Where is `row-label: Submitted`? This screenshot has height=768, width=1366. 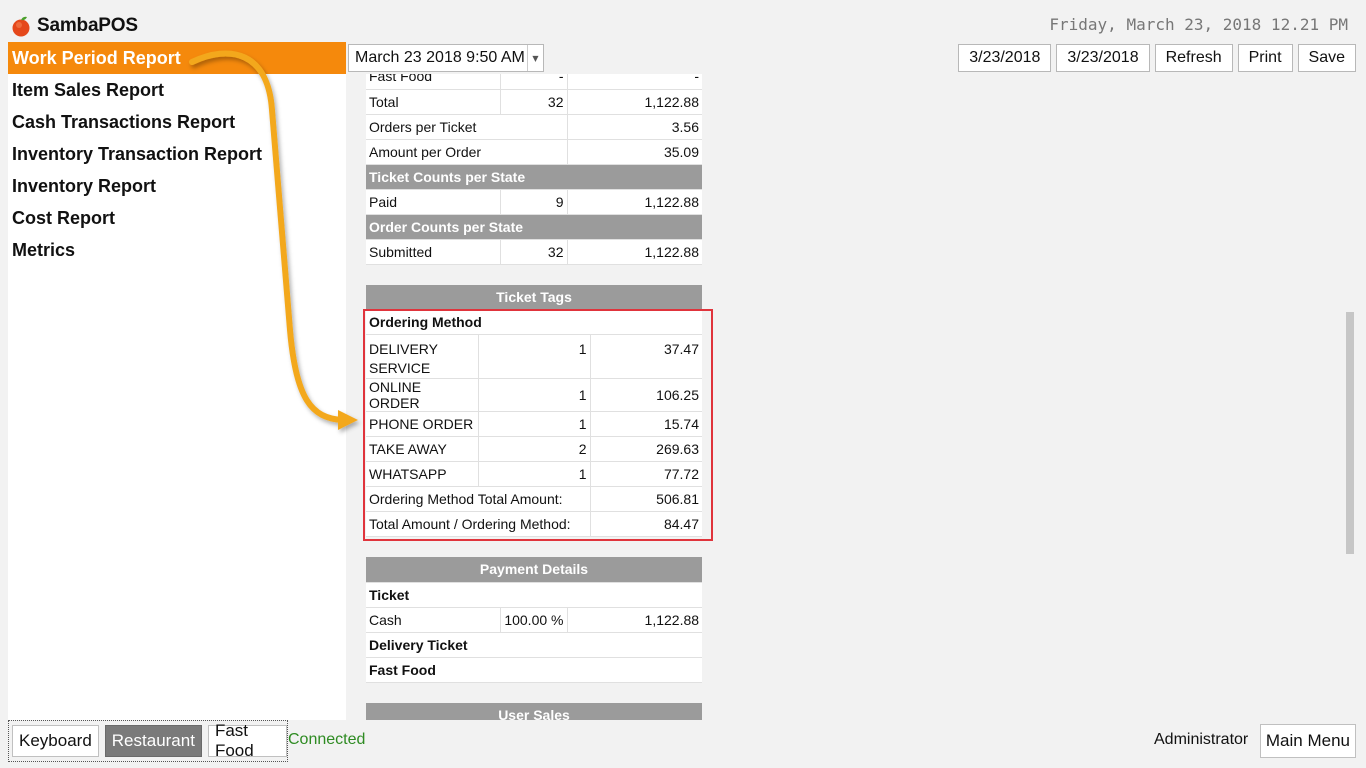 row-label: Submitted is located at coordinates (433, 252).